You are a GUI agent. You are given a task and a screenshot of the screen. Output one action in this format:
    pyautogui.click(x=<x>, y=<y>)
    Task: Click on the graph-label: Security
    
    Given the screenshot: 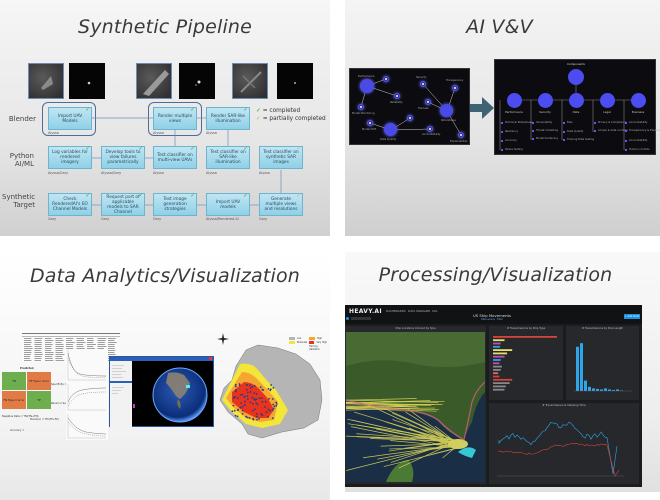 What is the action you would take?
    pyautogui.click(x=421, y=77)
    